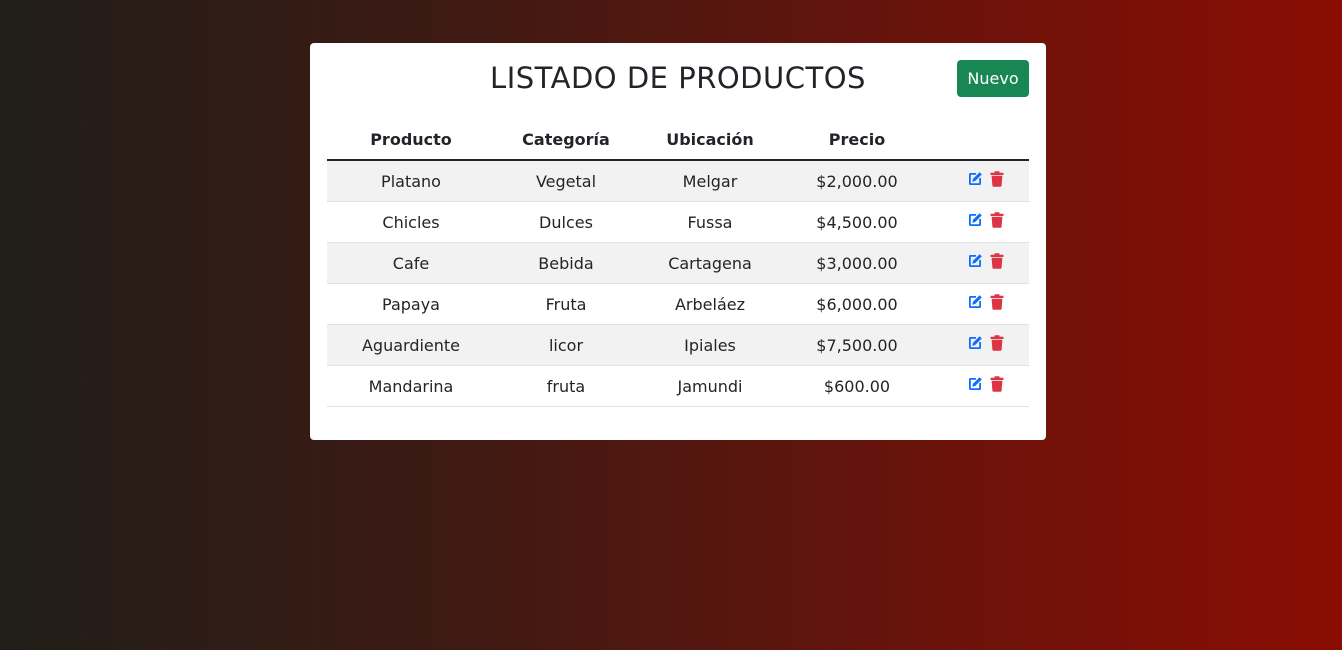 The width and height of the screenshot is (1342, 650). Describe the element at coordinates (710, 304) in the screenshot. I see `cell-ubicacion: Arbeláez` at that location.